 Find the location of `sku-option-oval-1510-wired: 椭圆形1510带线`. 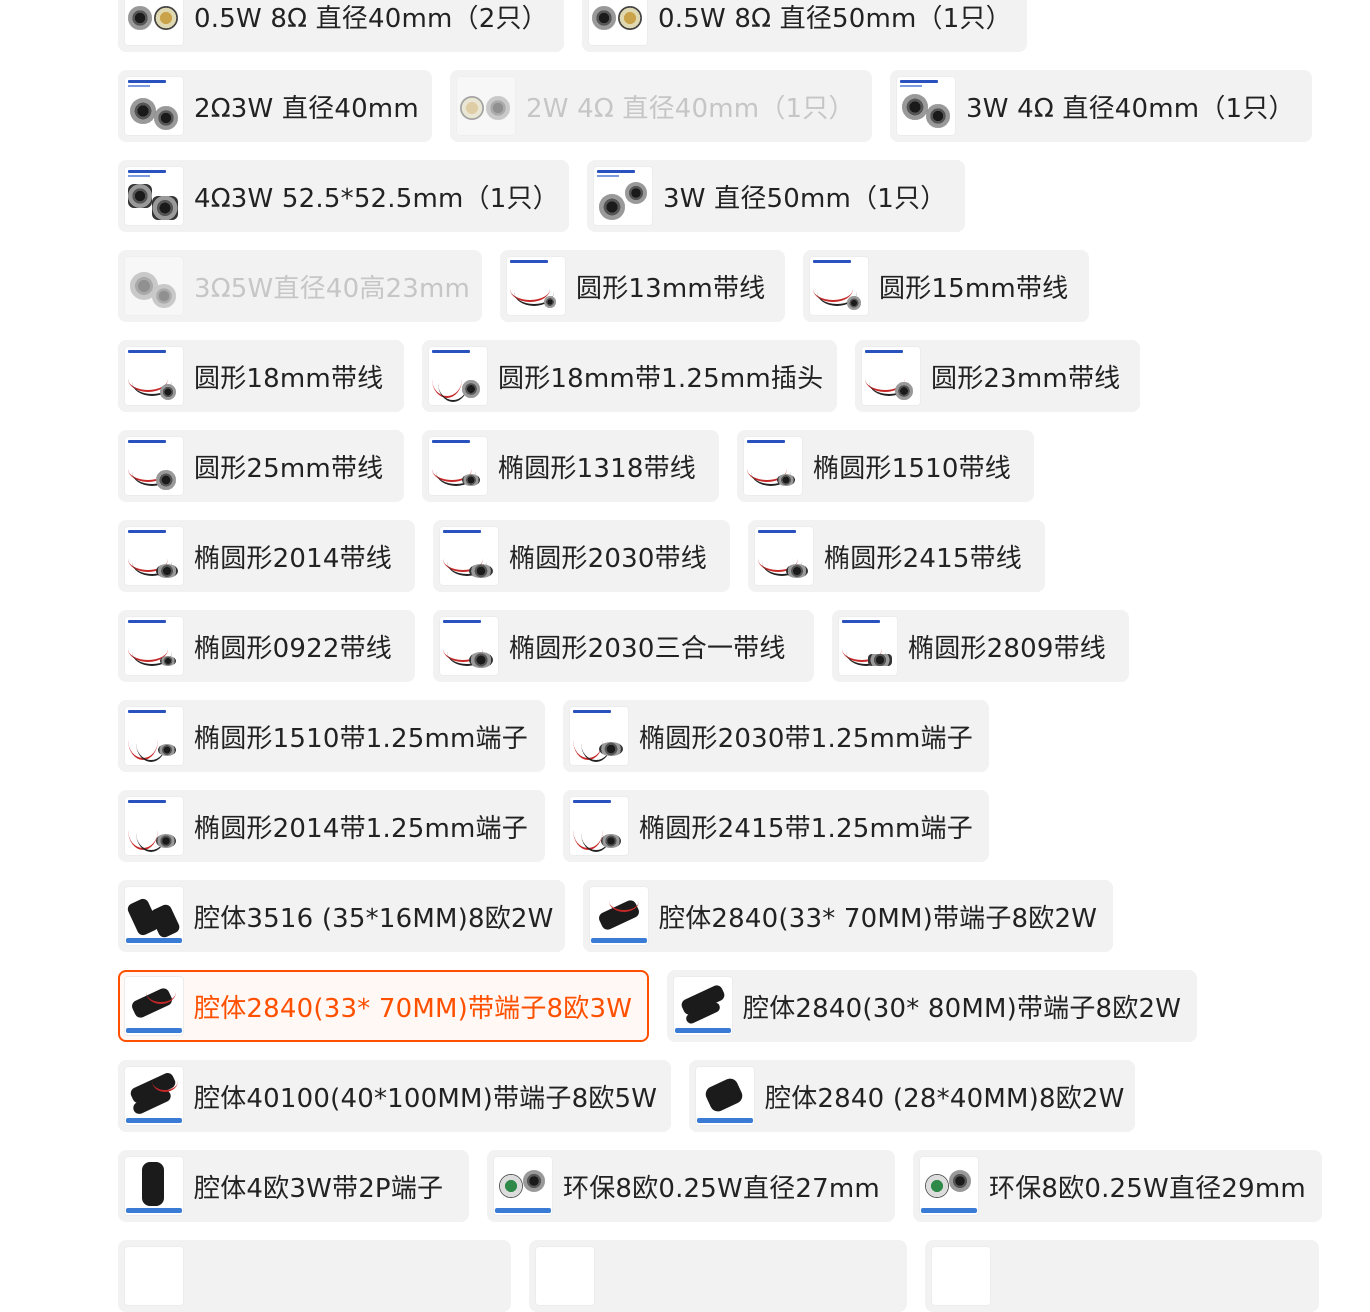

sku-option-oval-1510-wired: 椭圆形1510带线 is located at coordinates (885, 466).